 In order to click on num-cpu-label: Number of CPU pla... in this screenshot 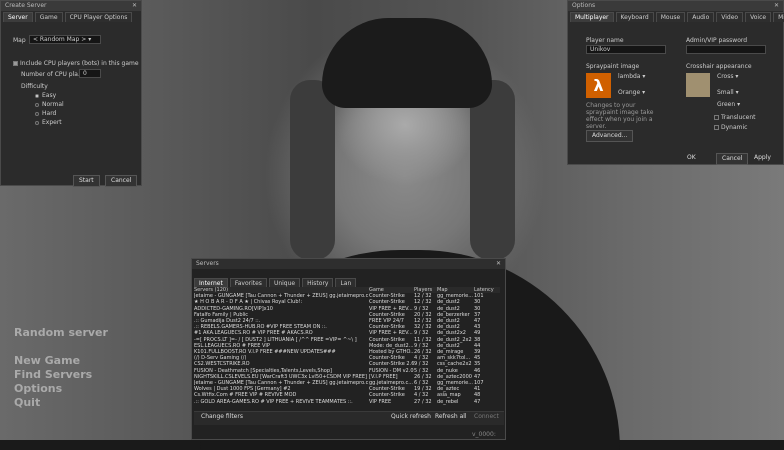, I will do `click(52, 74)`.